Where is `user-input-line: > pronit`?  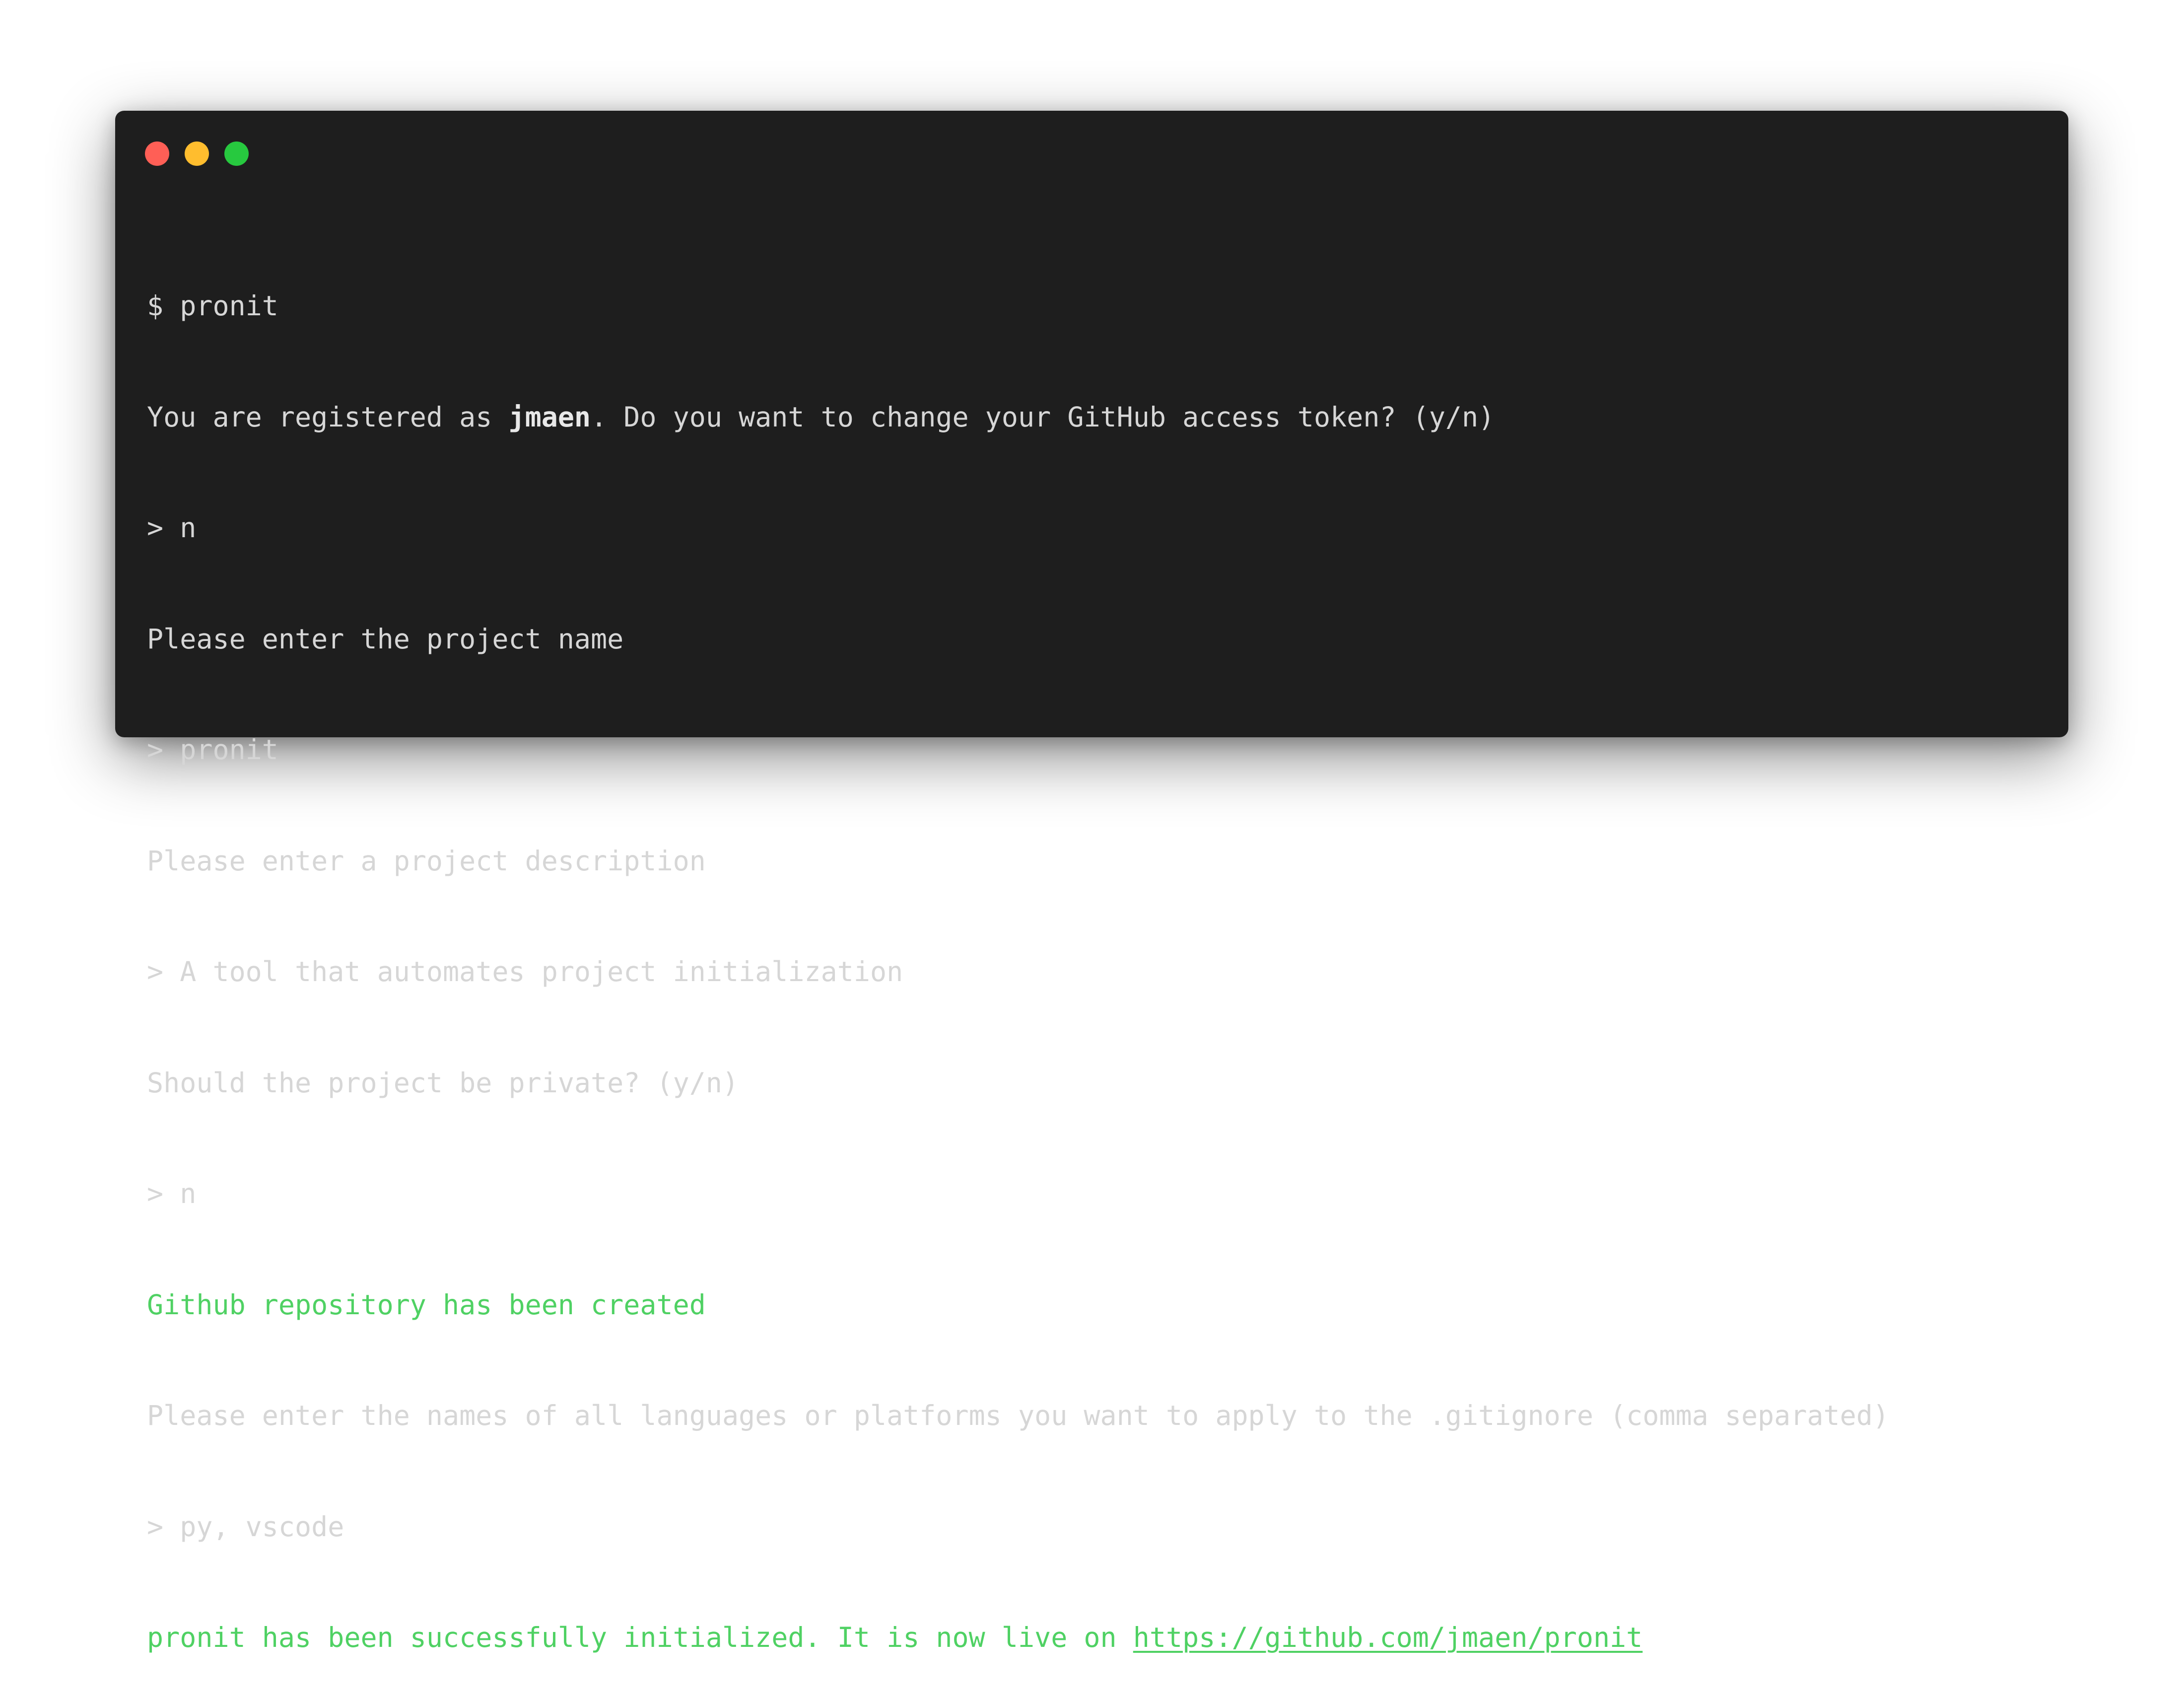 user-input-line: > pronit is located at coordinates (212, 750).